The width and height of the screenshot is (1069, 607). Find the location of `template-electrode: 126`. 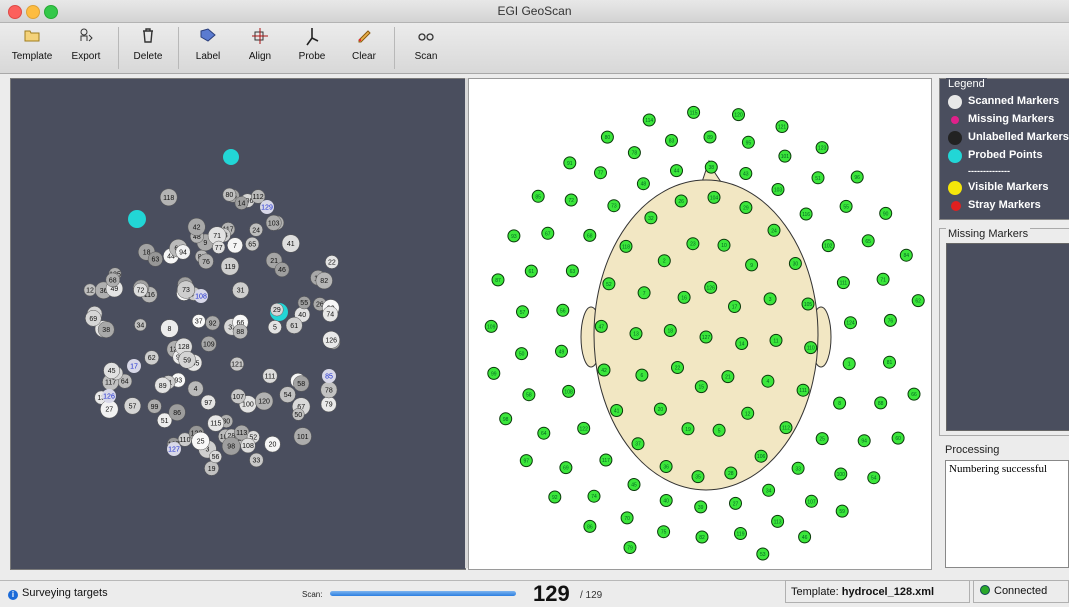

template-electrode: 126 is located at coordinates (711, 287).